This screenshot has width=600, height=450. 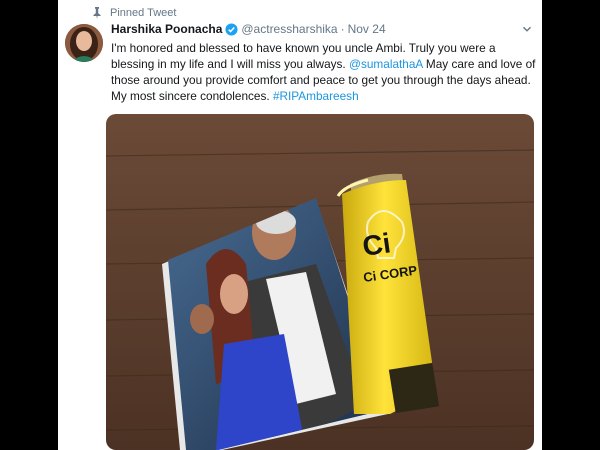 I want to click on avatar, so click(x=84, y=43).